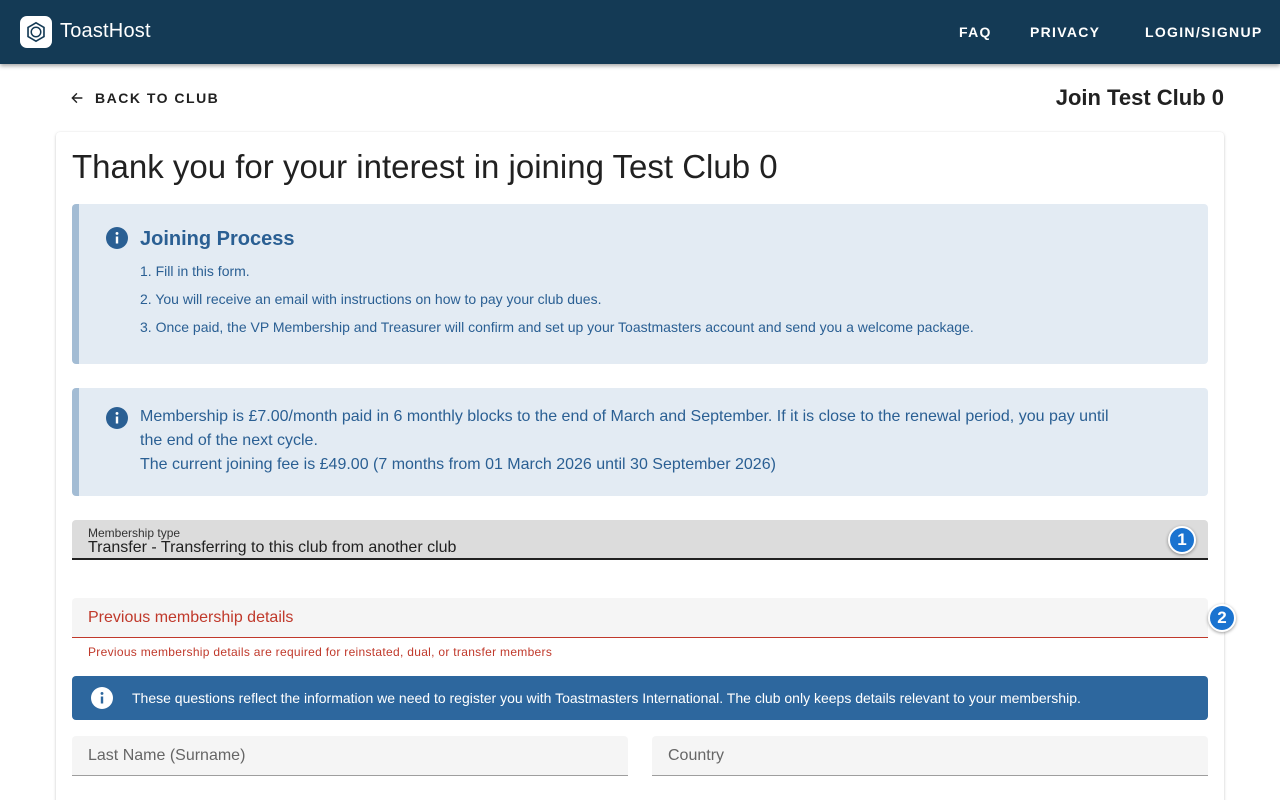 The height and width of the screenshot is (800, 1280). Describe the element at coordinates (1065, 32) in the screenshot. I see `nav-privacy: PRIVACY` at that location.